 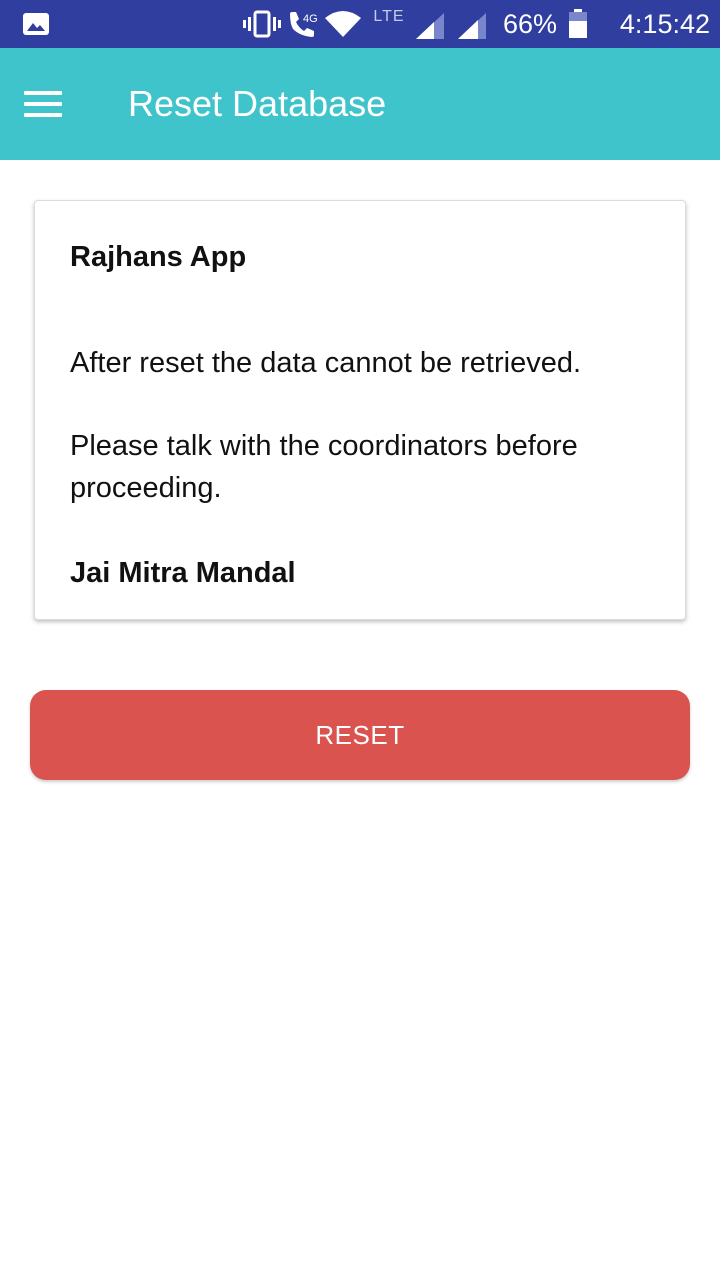 What do you see at coordinates (578, 24) in the screenshot?
I see `battery-icon` at bounding box center [578, 24].